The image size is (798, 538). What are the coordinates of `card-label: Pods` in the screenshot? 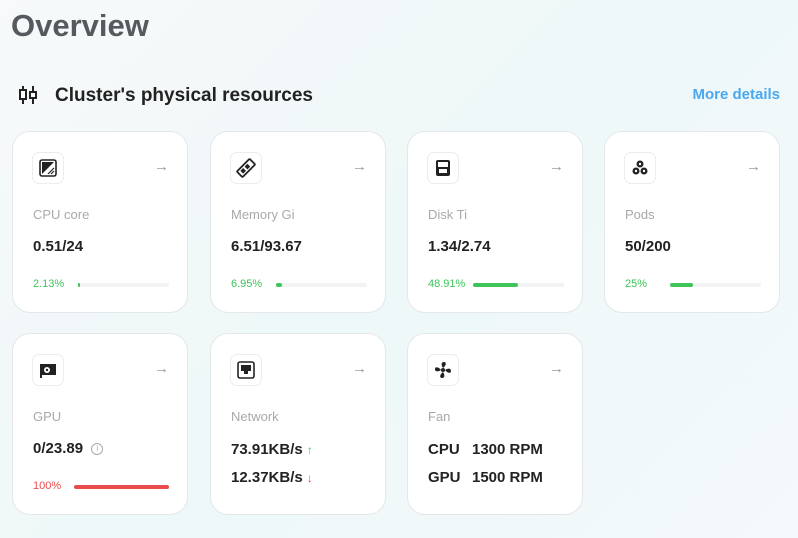 It's located at (640, 214).